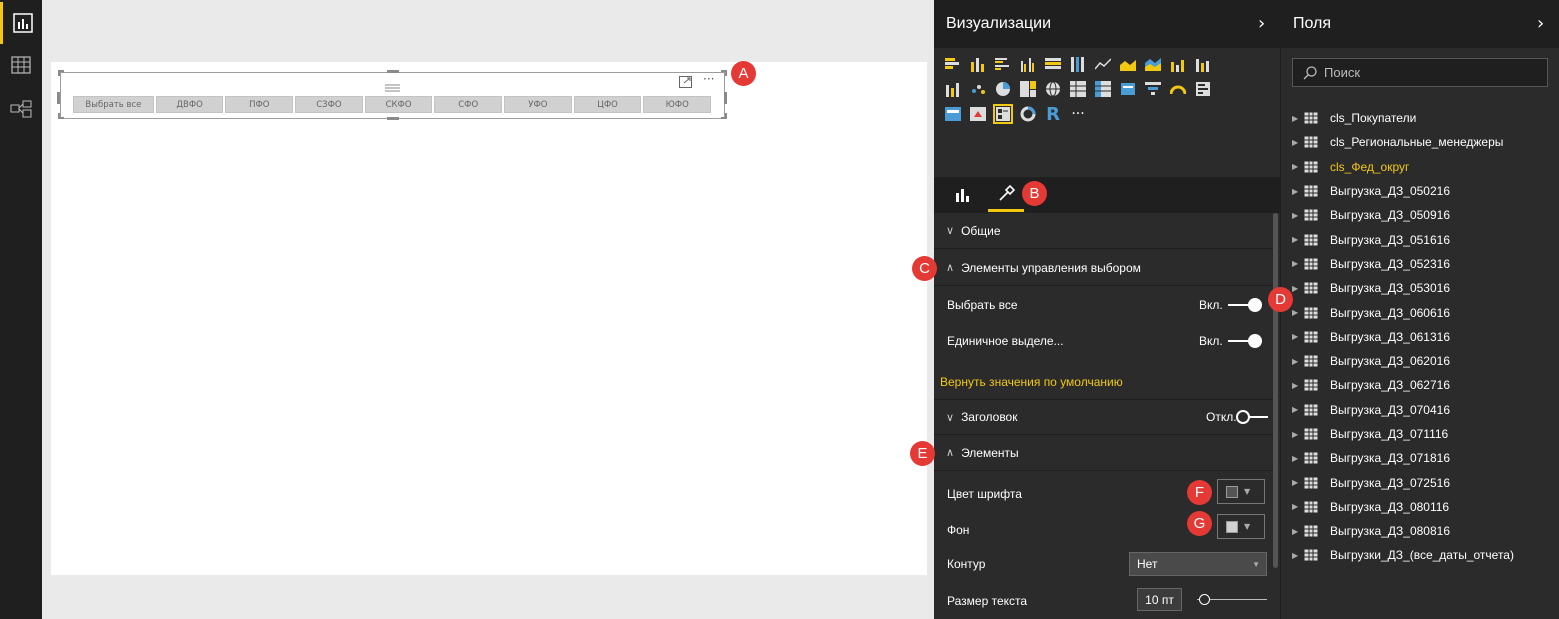 This screenshot has width=1559, height=619. I want to click on text-size-slider-handle, so click(1204, 599).